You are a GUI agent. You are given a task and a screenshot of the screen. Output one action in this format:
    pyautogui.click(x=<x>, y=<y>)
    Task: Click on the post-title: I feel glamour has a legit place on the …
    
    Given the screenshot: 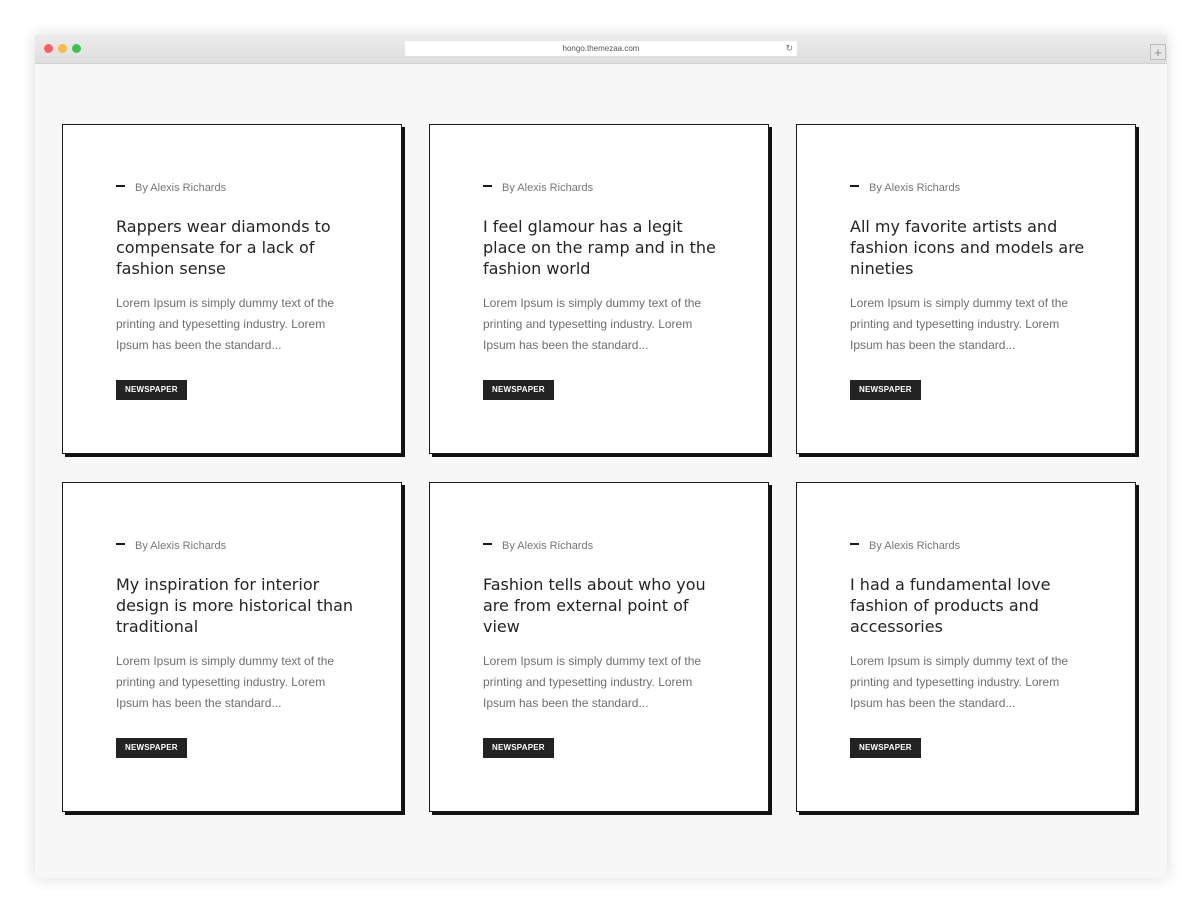 What is the action you would take?
    pyautogui.click(x=603, y=247)
    